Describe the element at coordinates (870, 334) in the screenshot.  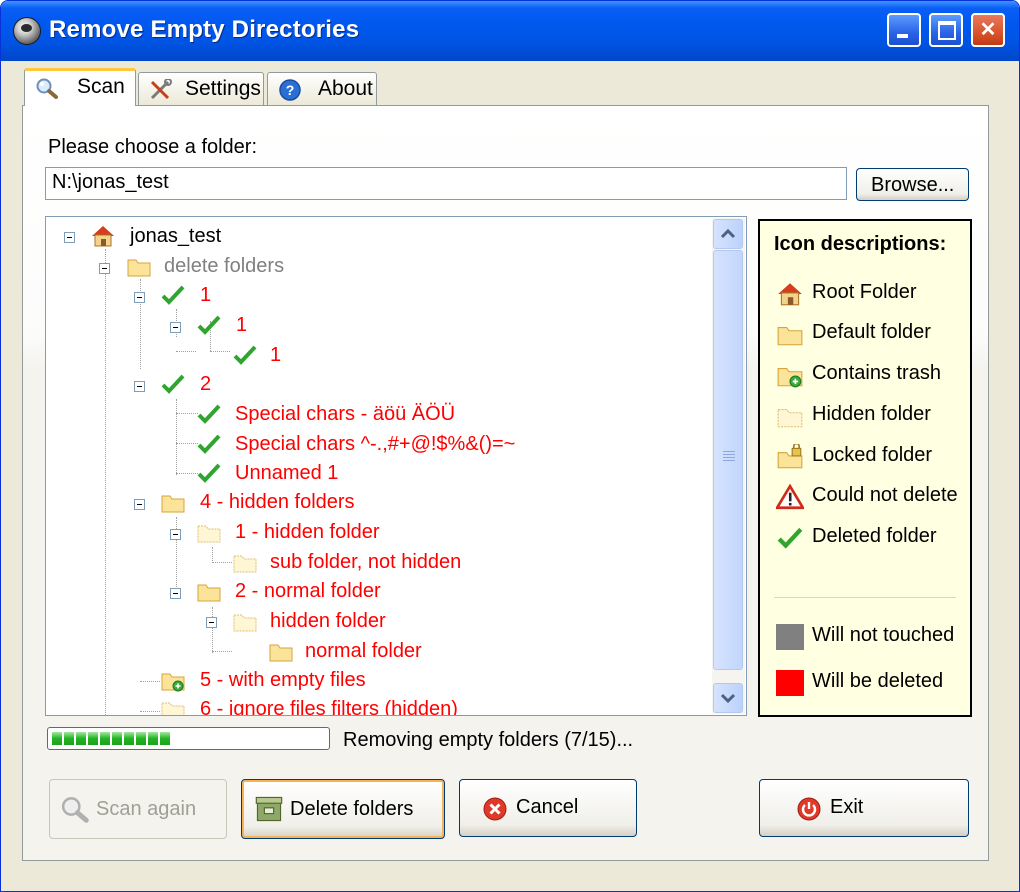
I see `legend-item: Default folder` at that location.